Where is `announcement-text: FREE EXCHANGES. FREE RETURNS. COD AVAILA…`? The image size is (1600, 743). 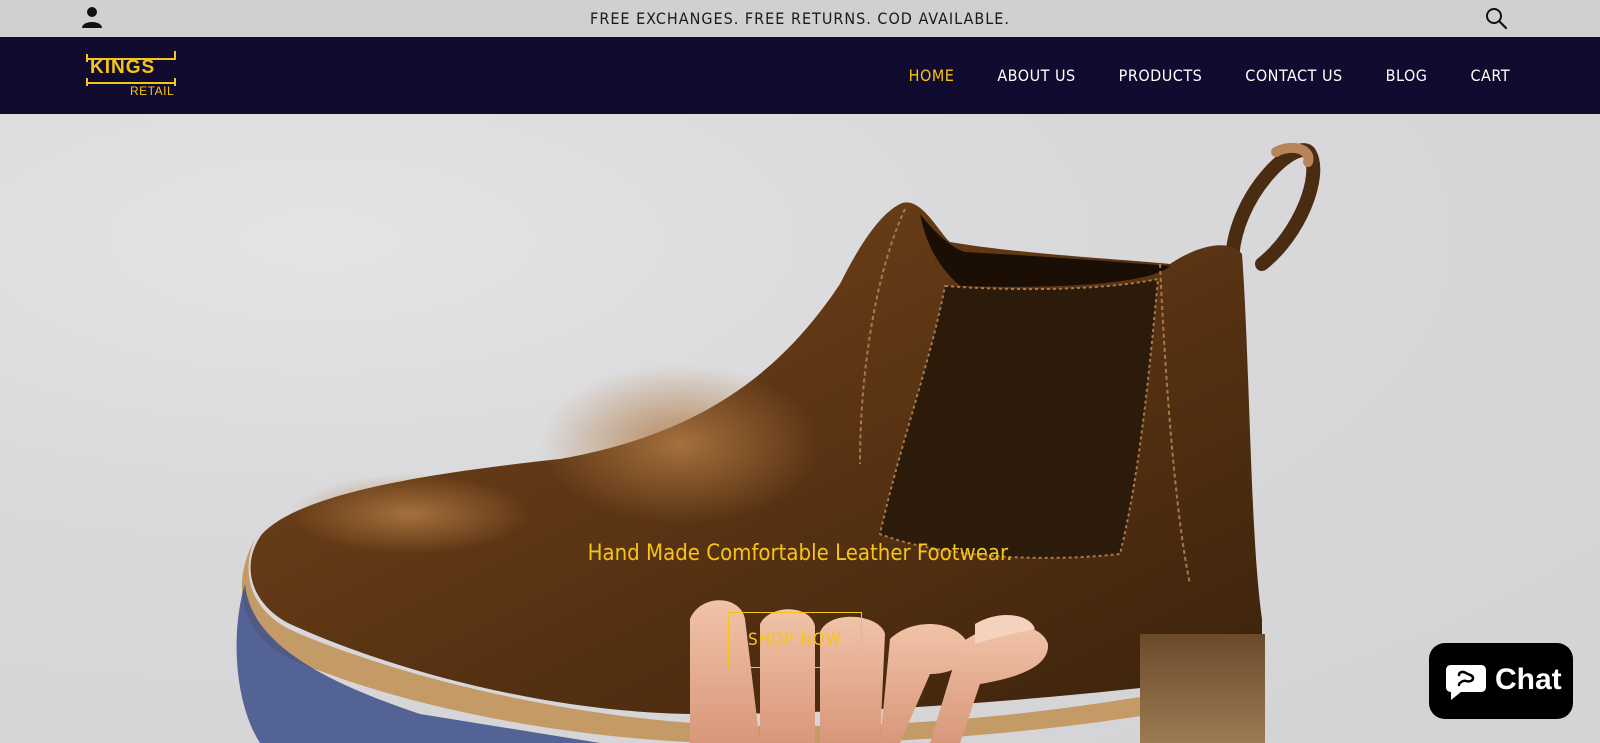 announcement-text: FREE EXCHANGES. FREE RETURNS. COD AVAILA… is located at coordinates (800, 18).